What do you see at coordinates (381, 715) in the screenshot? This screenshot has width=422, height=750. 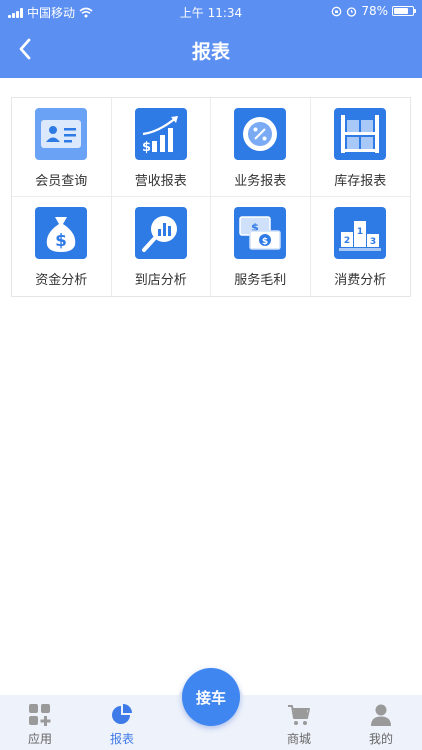 I see `user-icon` at bounding box center [381, 715].